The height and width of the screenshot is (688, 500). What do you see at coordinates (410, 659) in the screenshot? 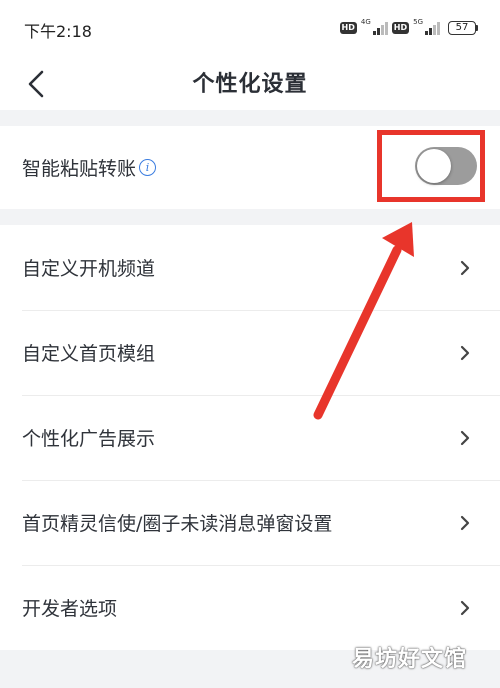
I see `watermark: 易坊好文馆` at bounding box center [410, 659].